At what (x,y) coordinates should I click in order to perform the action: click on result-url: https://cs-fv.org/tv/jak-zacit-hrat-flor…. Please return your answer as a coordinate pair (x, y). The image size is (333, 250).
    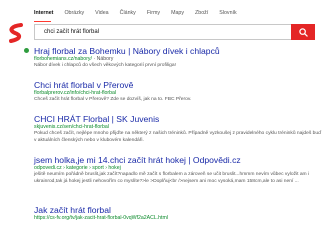
    Looking at the image, I should click on (179, 218).